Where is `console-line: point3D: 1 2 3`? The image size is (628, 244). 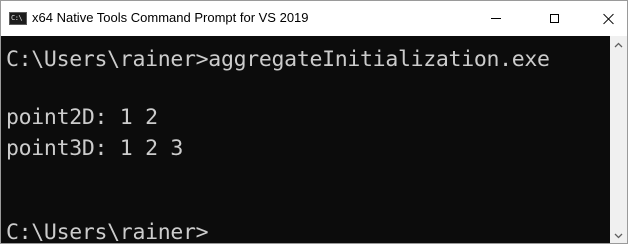
console-line: point3D: 1 2 3 is located at coordinates (95, 148).